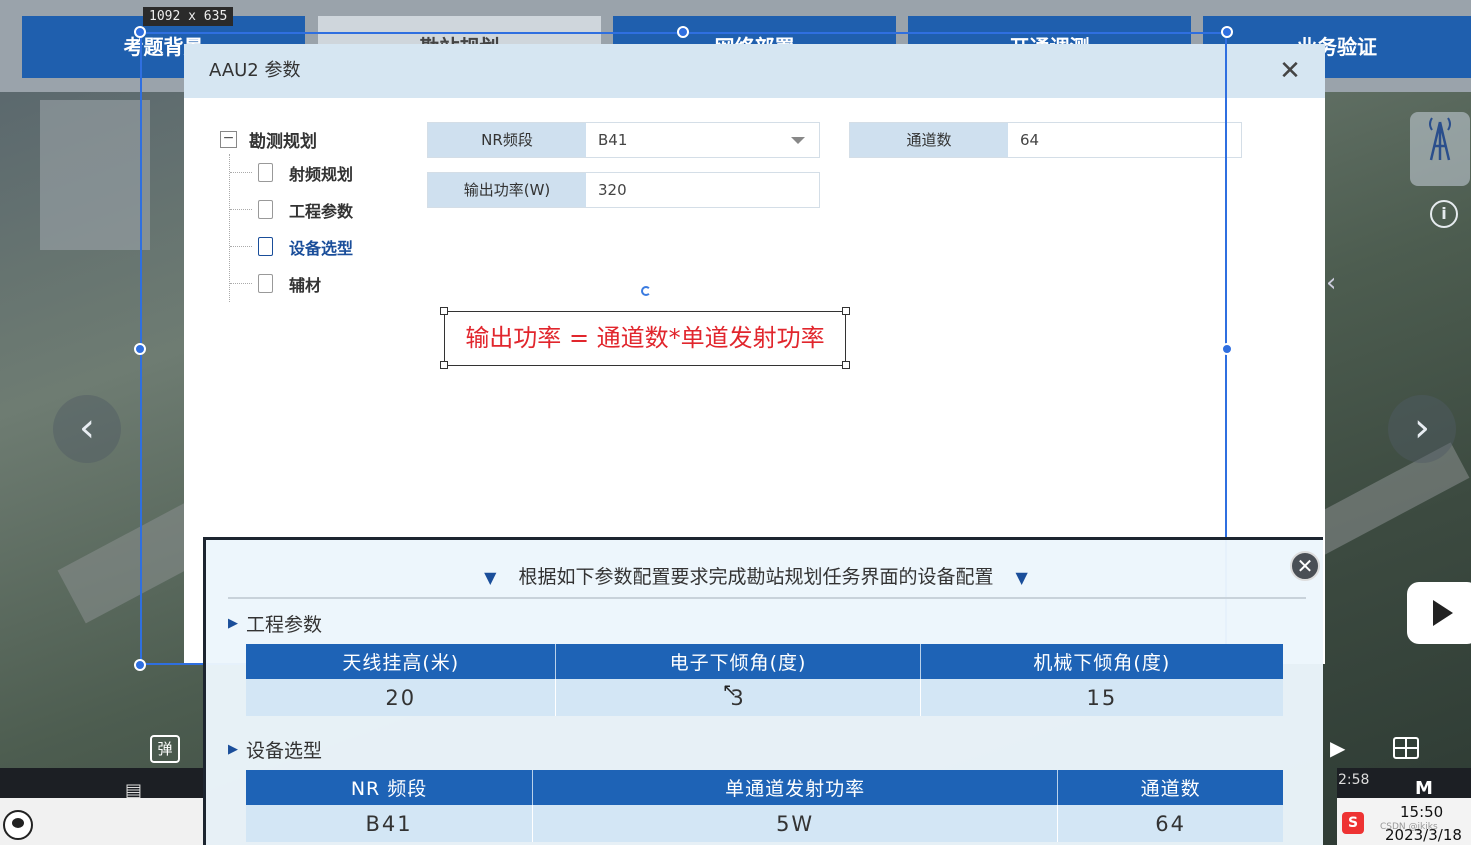 This screenshot has height=845, width=1471. I want to click on table-cell: 15, so click(1101, 697).